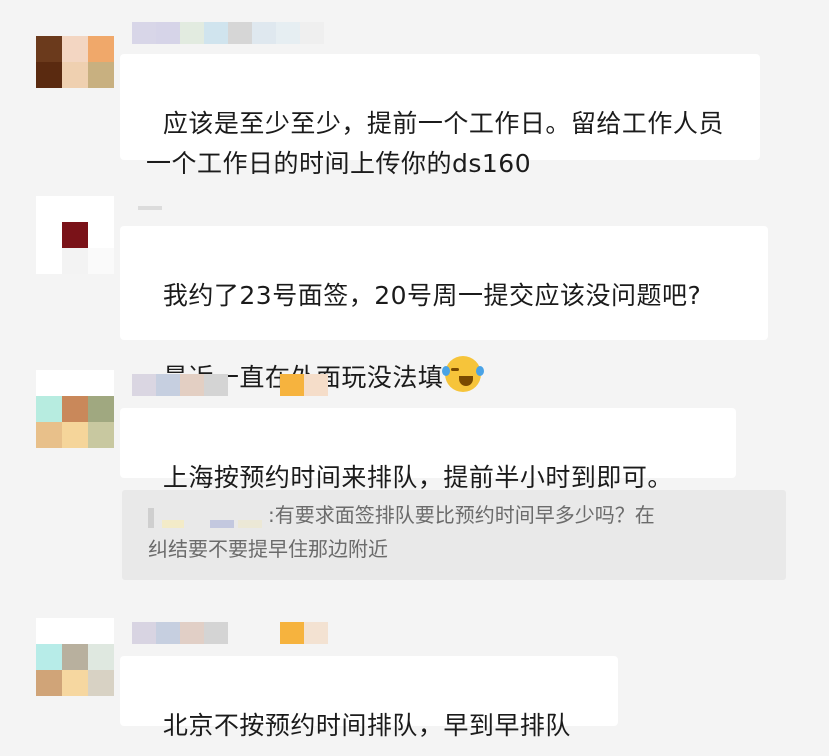 This screenshot has width=829, height=756. What do you see at coordinates (428, 450) in the screenshot?
I see `comment-text: 上海按预约时间来排队，提前半小时到即可。` at bounding box center [428, 450].